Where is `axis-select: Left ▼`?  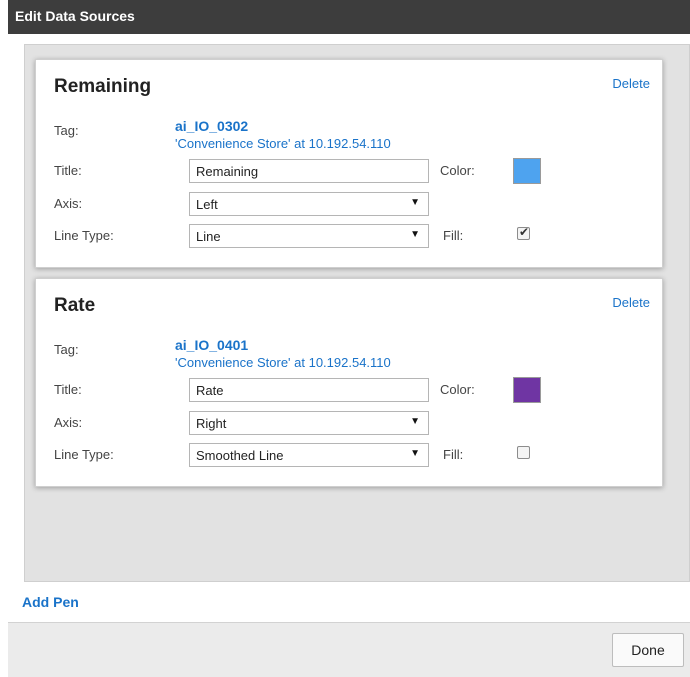 axis-select: Left ▼ is located at coordinates (309, 204).